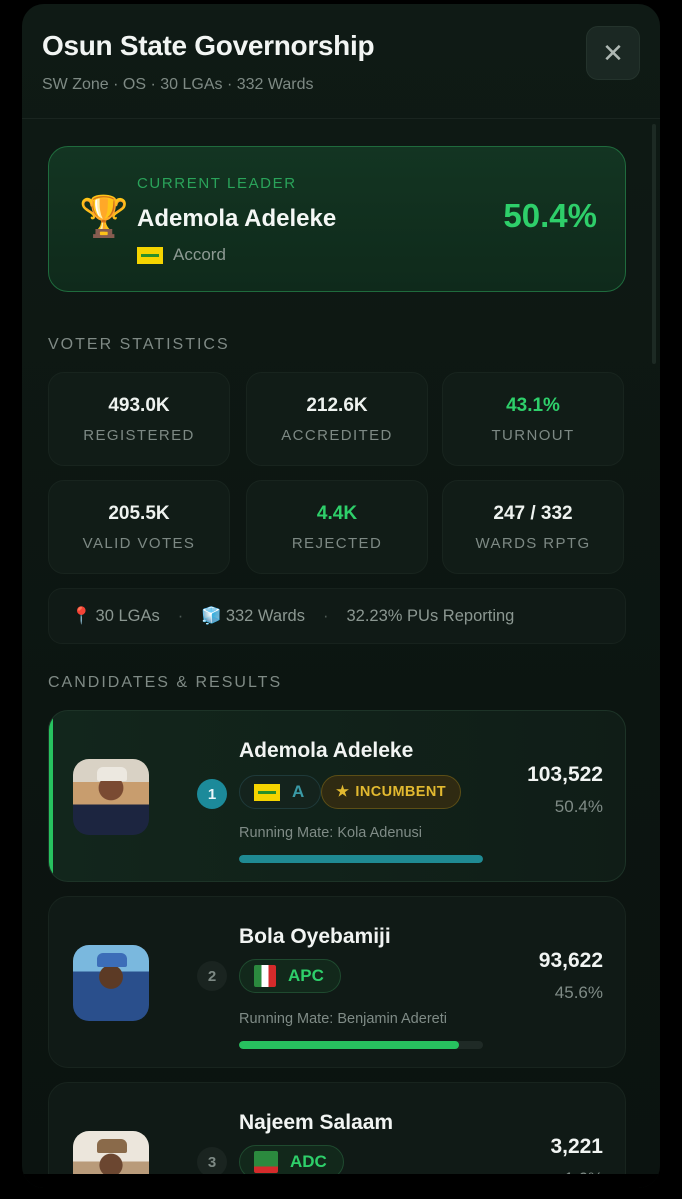 The width and height of the screenshot is (682, 1199). I want to click on incumbent-badge: ★ INCUMBENT, so click(391, 792).